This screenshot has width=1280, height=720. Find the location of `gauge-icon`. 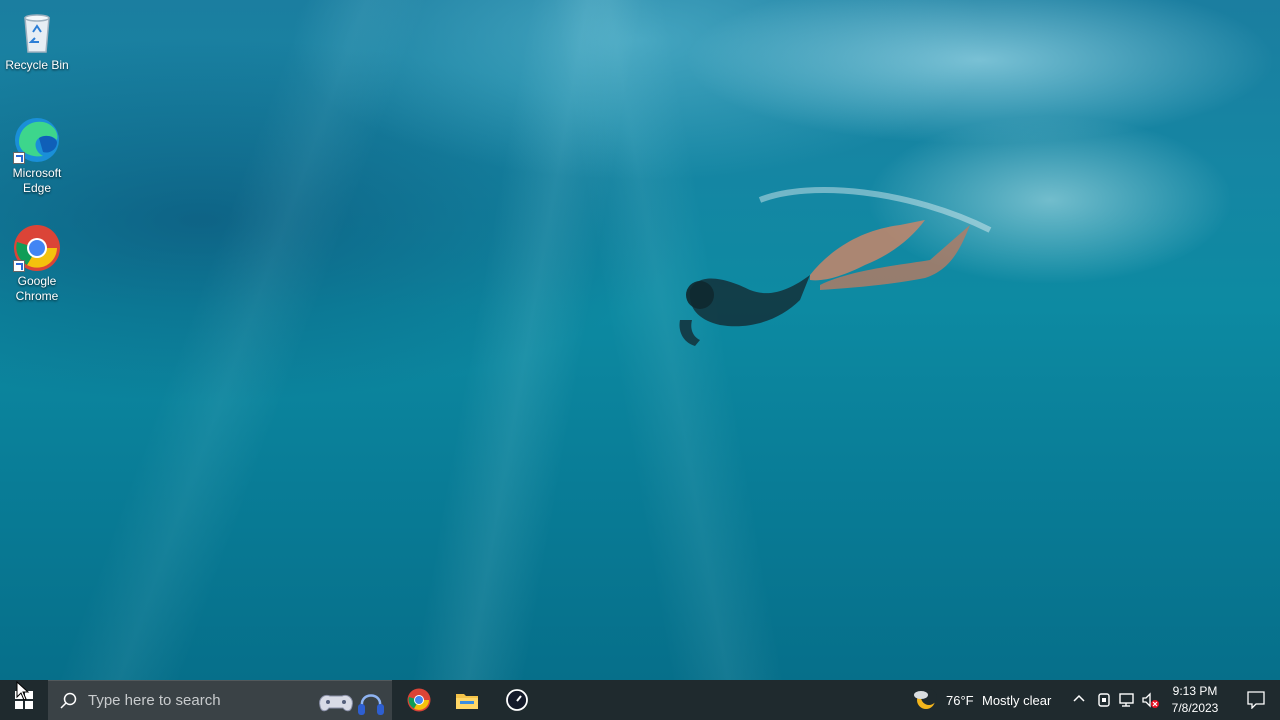

gauge-icon is located at coordinates (517, 700).